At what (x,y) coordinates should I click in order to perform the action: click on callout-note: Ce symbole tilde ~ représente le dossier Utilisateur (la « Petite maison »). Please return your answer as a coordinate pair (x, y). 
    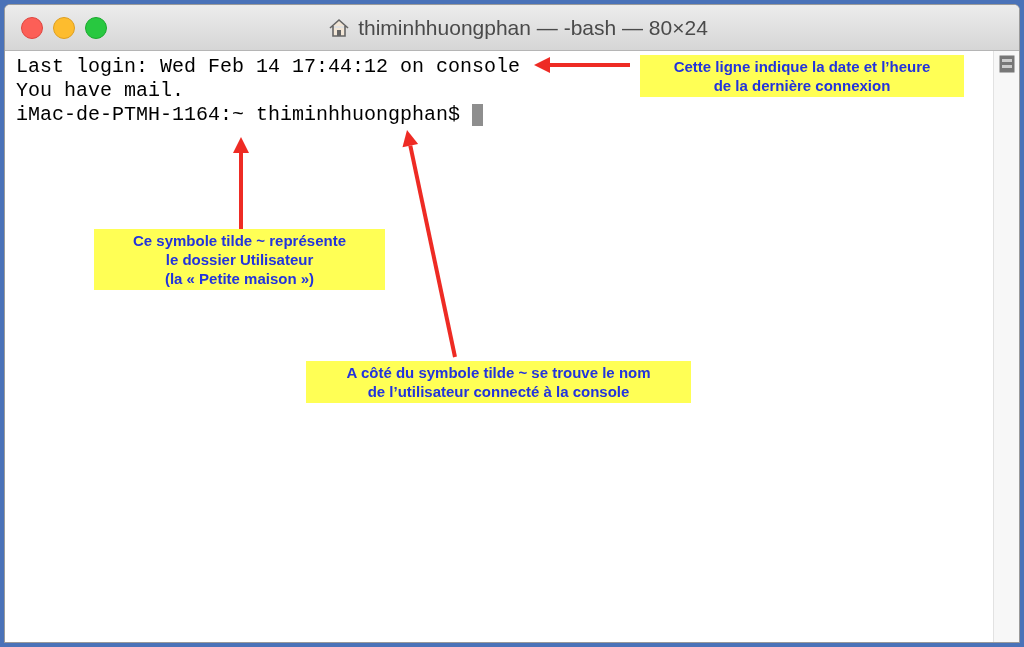
    Looking at the image, I should click on (239, 259).